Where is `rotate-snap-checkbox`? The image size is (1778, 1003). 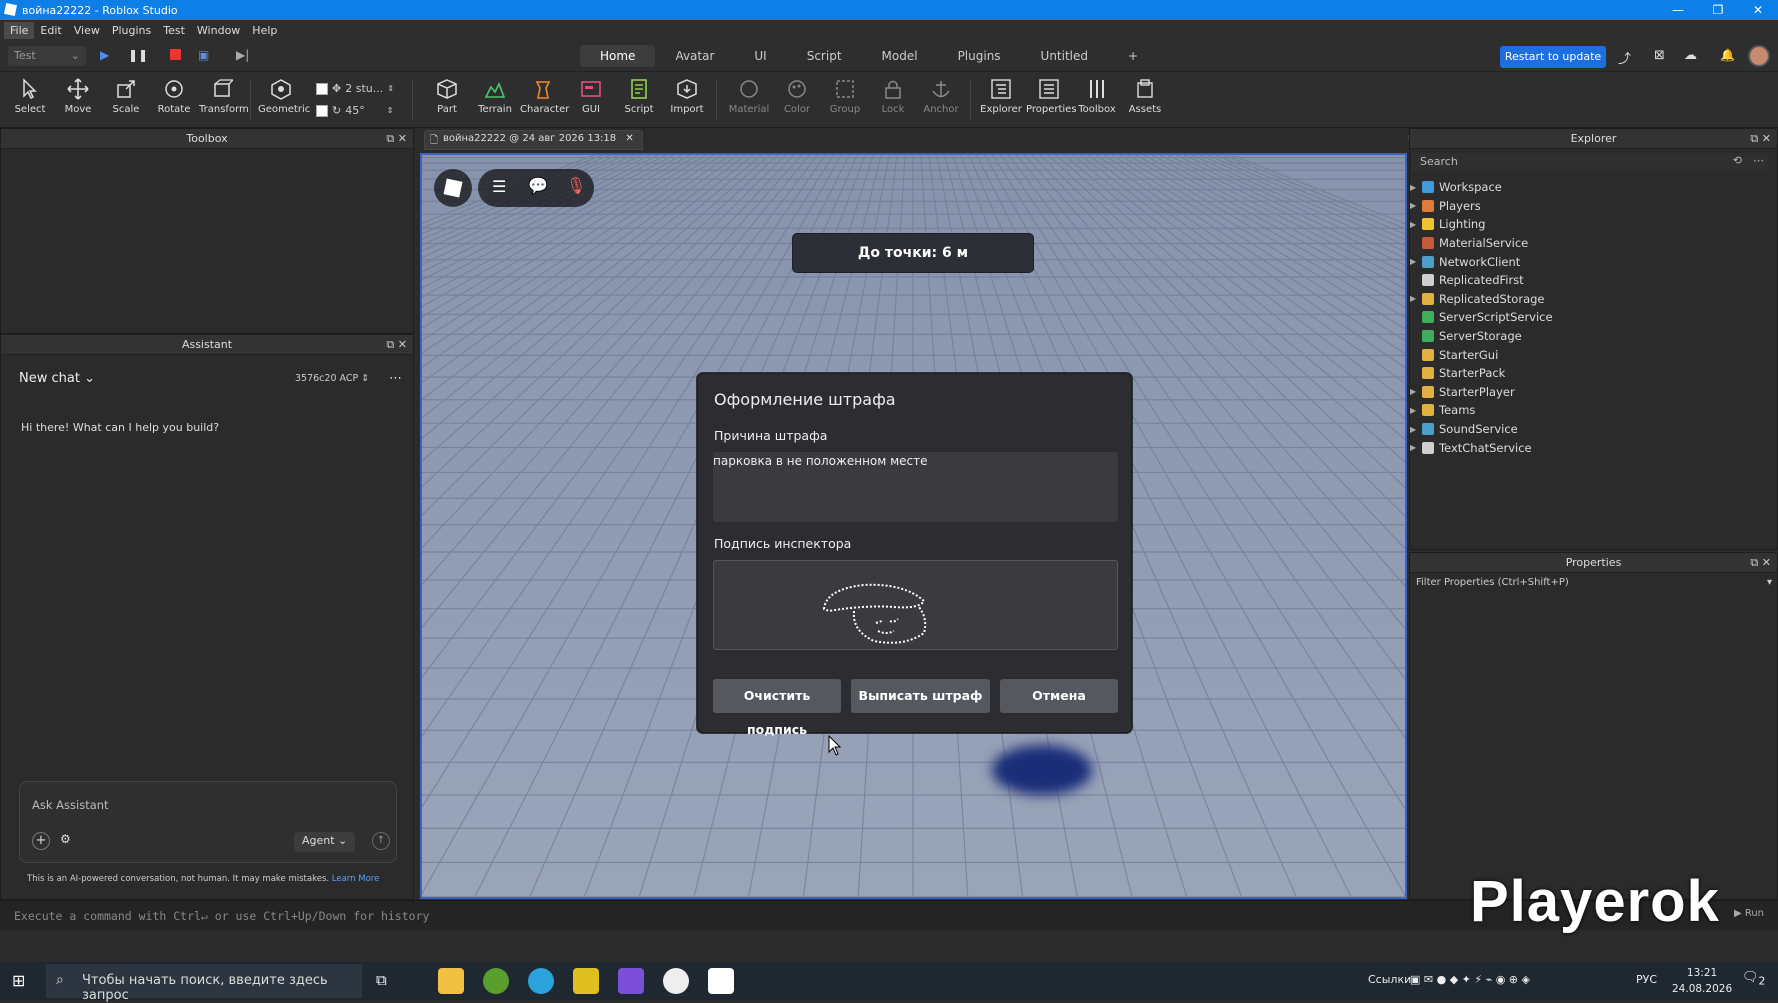 rotate-snap-checkbox is located at coordinates (322, 110).